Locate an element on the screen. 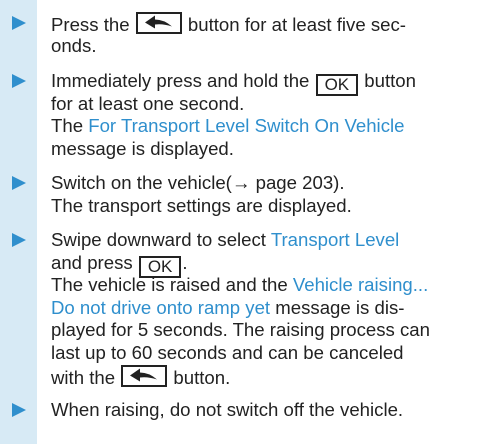 This screenshot has height=444, width=477. text-line: and press OK. is located at coordinates (119, 264).